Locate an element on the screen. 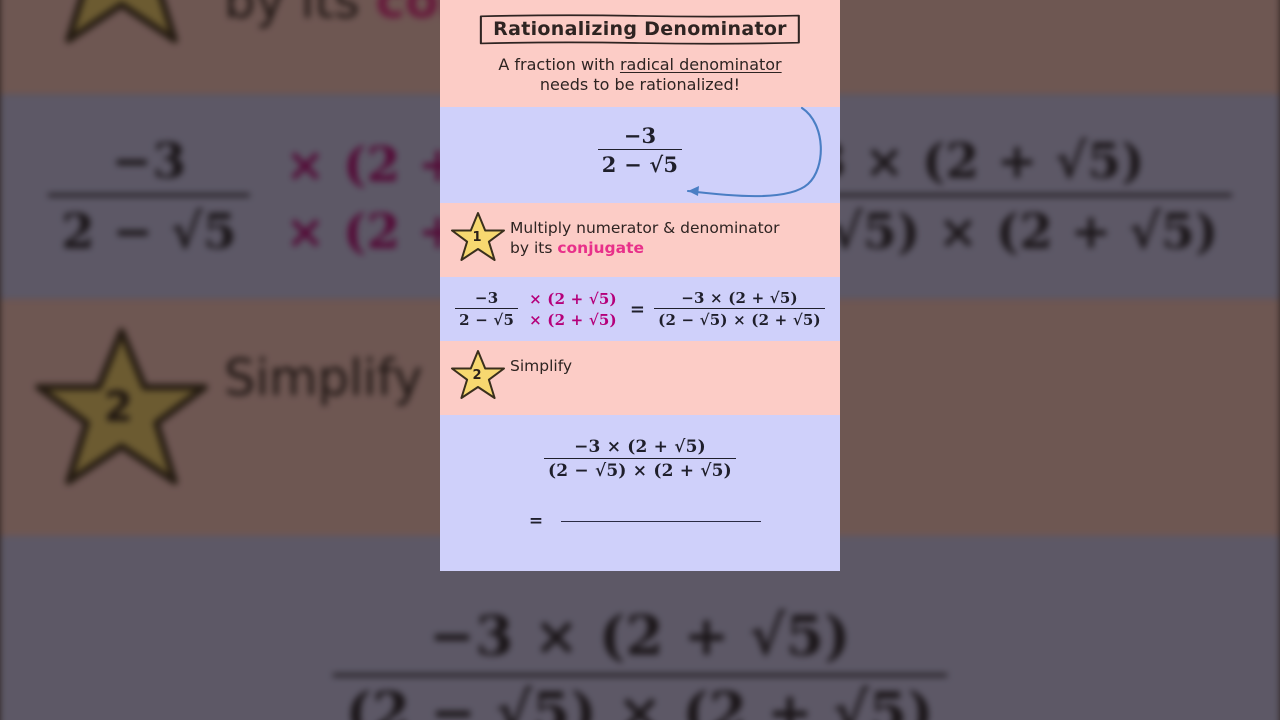  problem-fraction: −3 2 − √5 is located at coordinates (640, 150).